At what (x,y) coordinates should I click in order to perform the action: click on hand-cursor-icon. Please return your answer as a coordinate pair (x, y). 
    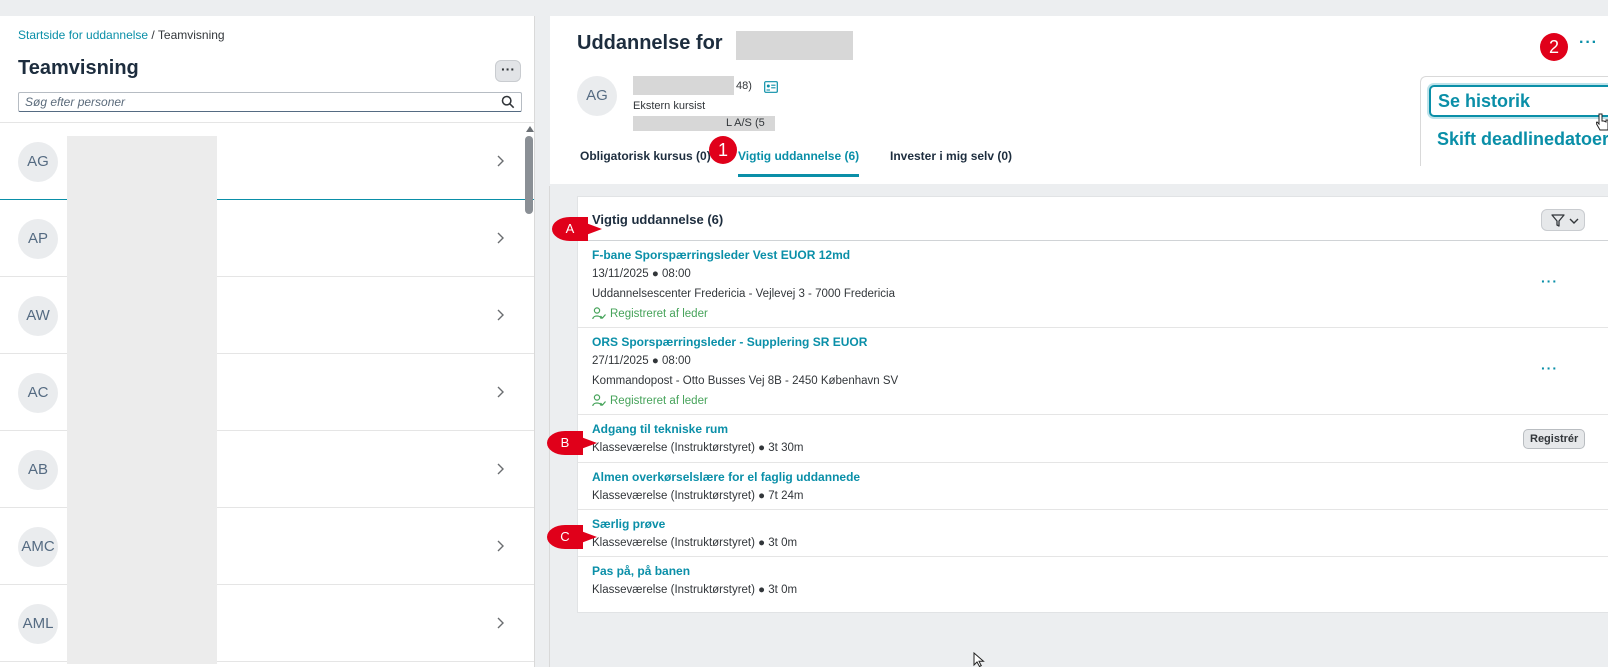
    Looking at the image, I should click on (1602, 122).